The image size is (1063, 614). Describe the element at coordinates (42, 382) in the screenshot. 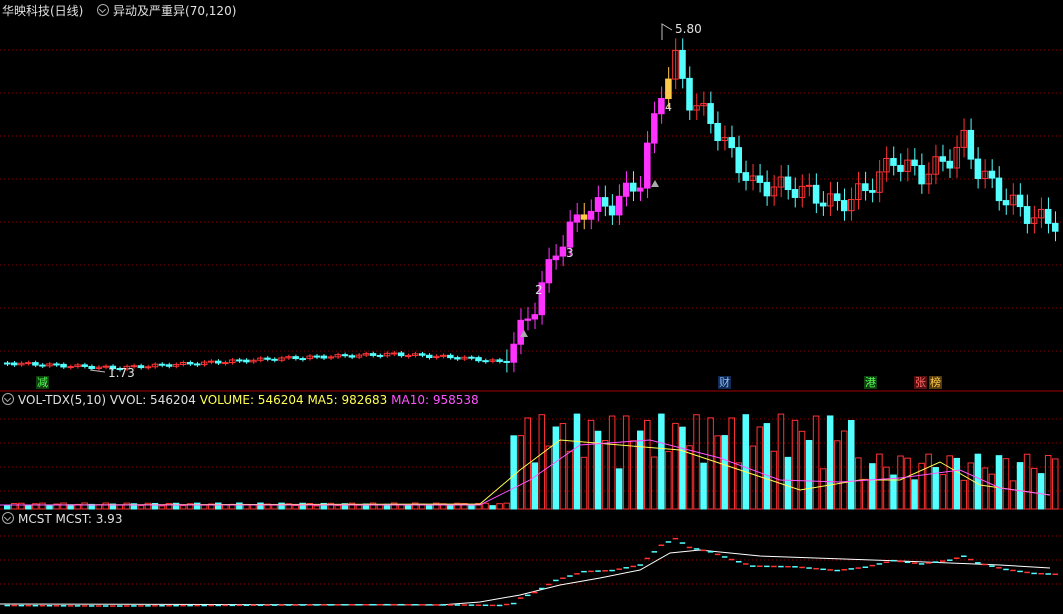

I see `badge-reduce: 减` at that location.